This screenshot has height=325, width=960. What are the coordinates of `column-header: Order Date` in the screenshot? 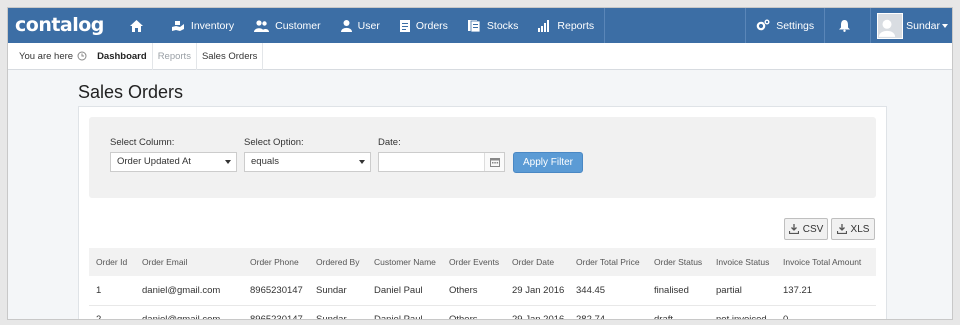 It's located at (537, 262).